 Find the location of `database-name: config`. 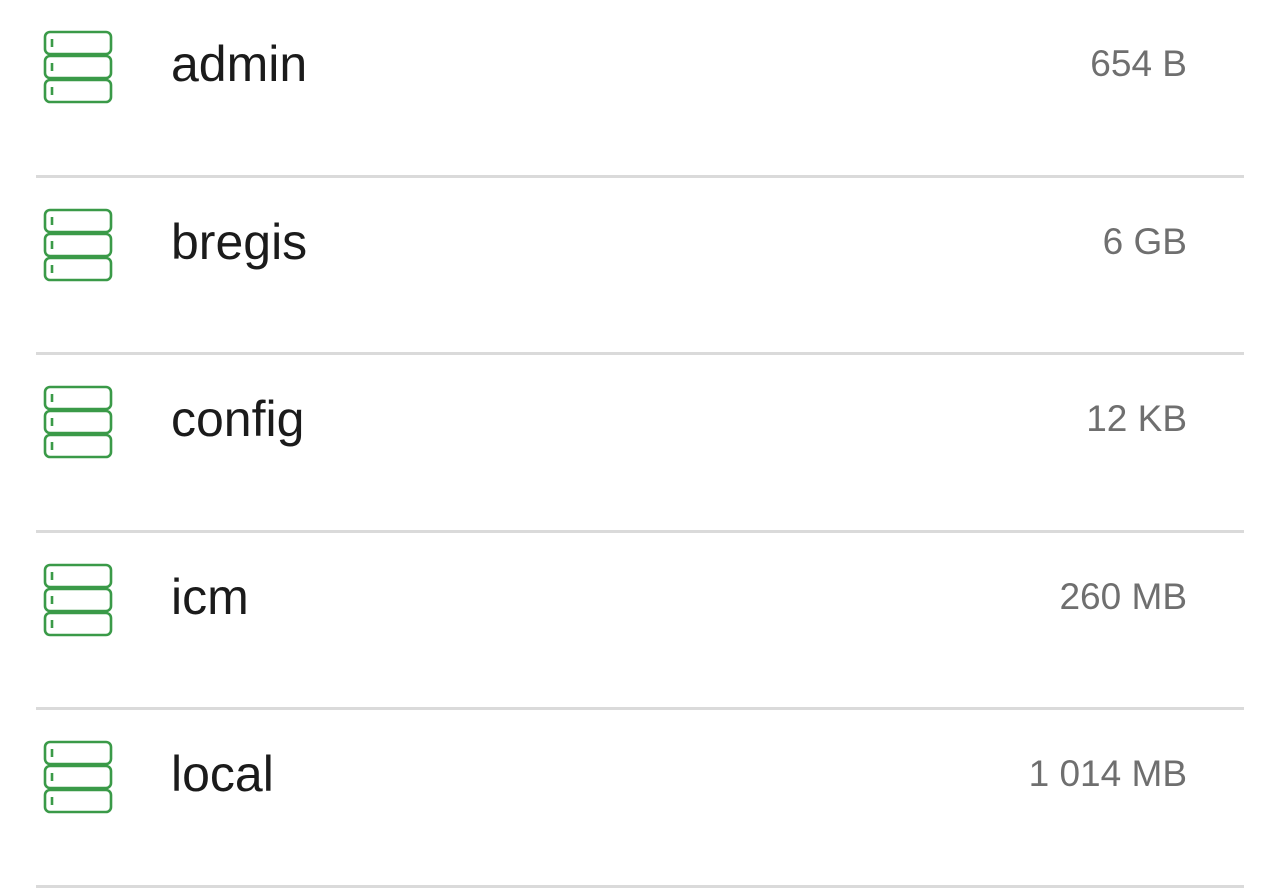

database-name: config is located at coordinates (238, 419).